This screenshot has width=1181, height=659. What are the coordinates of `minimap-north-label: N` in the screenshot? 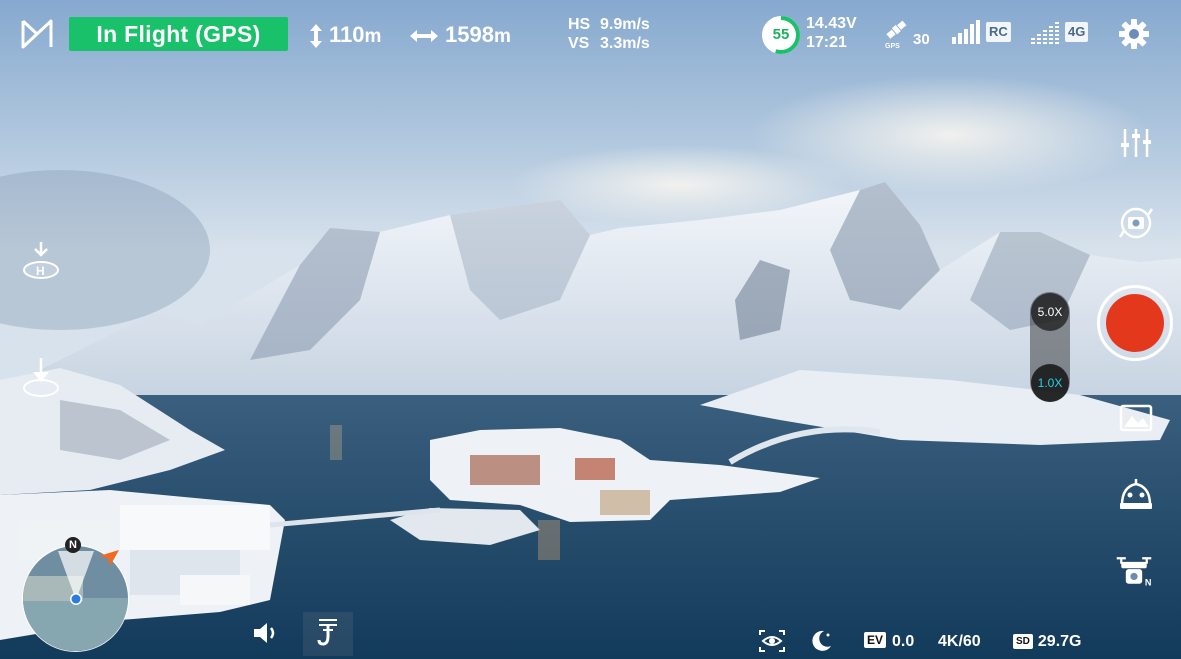 It's located at (73, 545).